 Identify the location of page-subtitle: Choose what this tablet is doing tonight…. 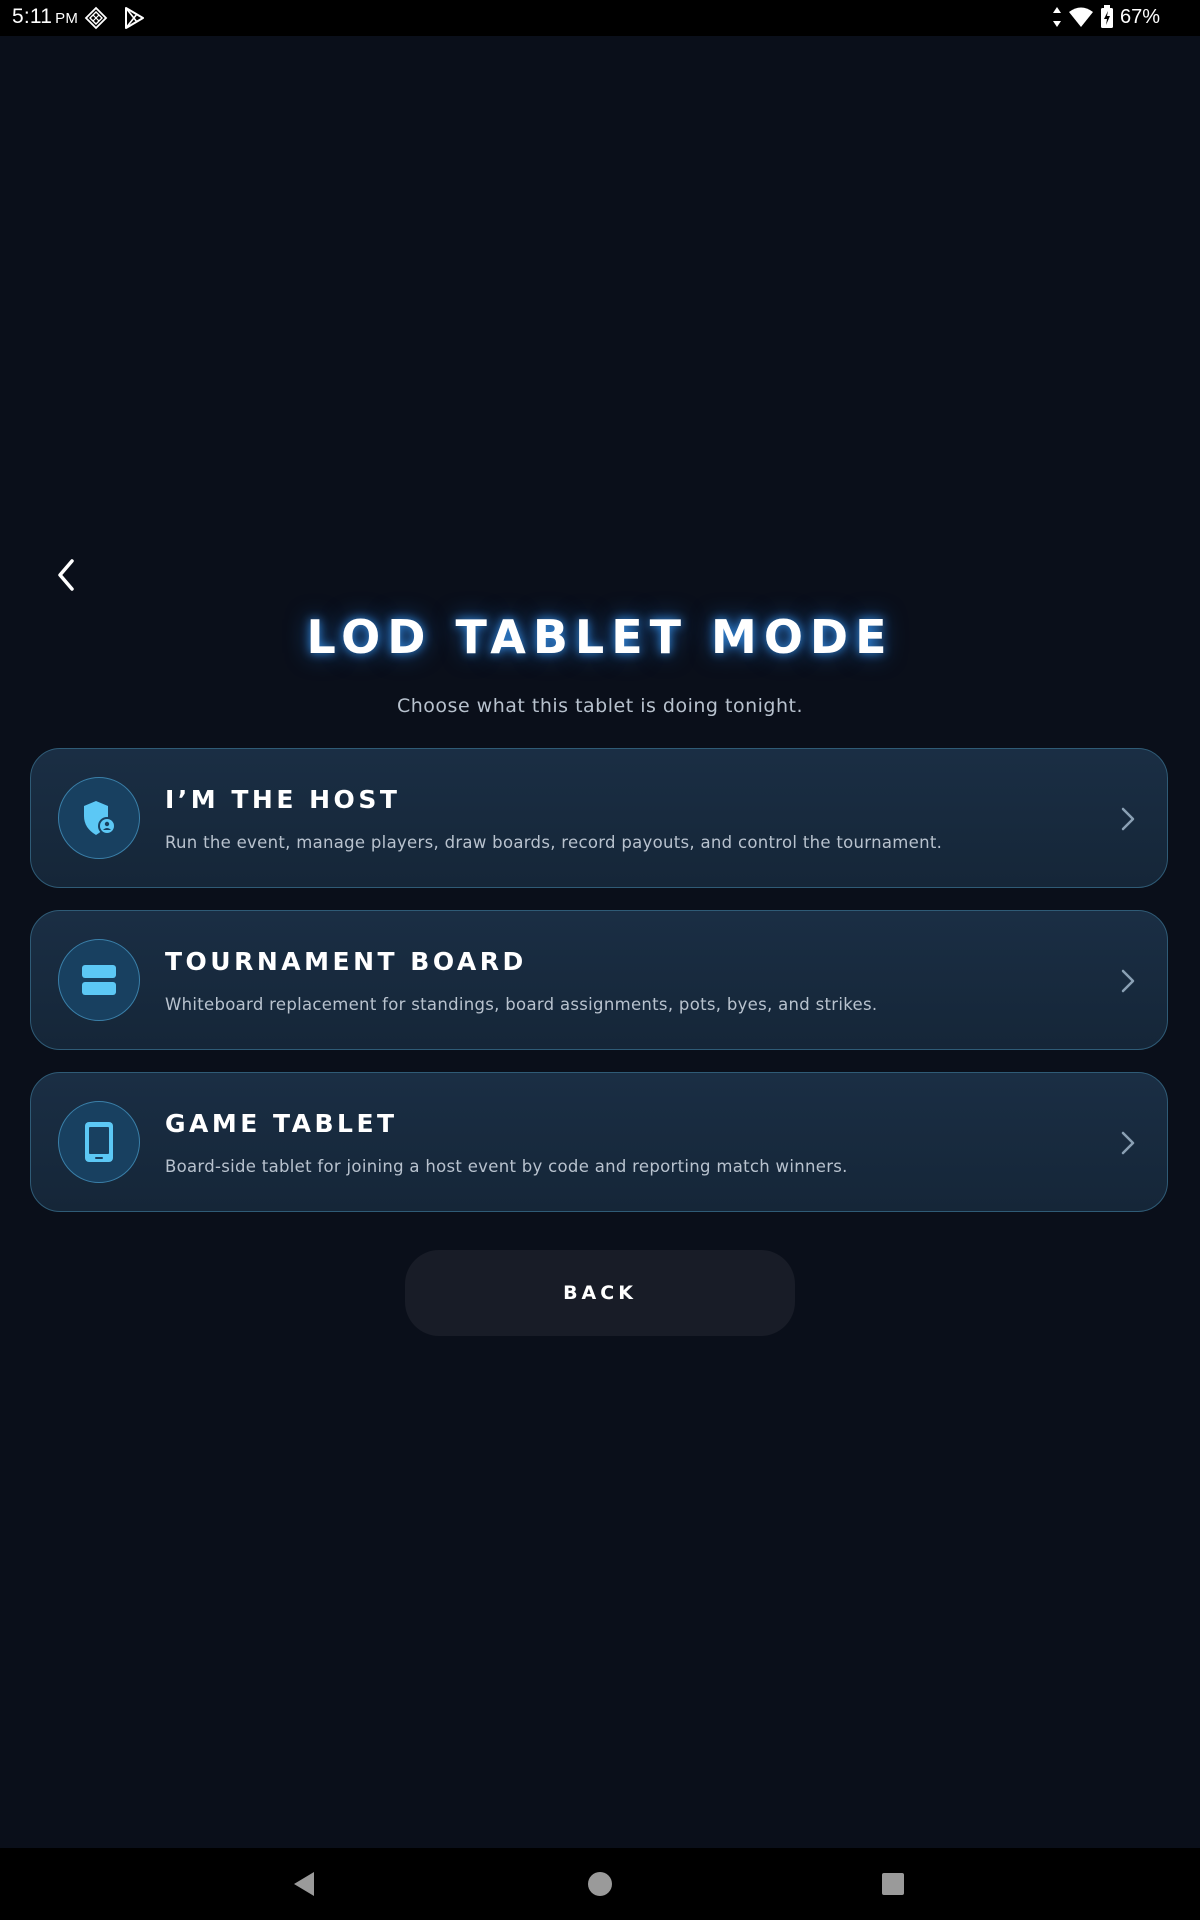
(600, 706).